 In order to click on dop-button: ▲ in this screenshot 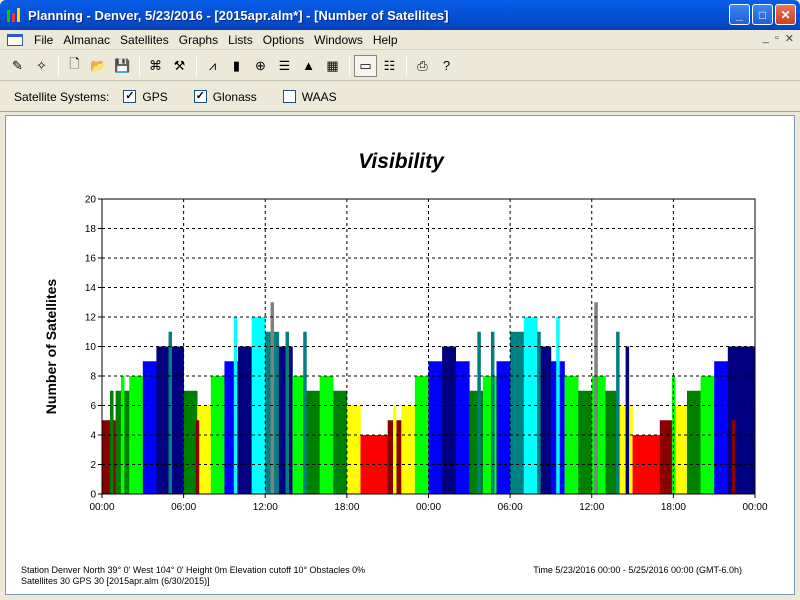, I will do `click(308, 66)`.